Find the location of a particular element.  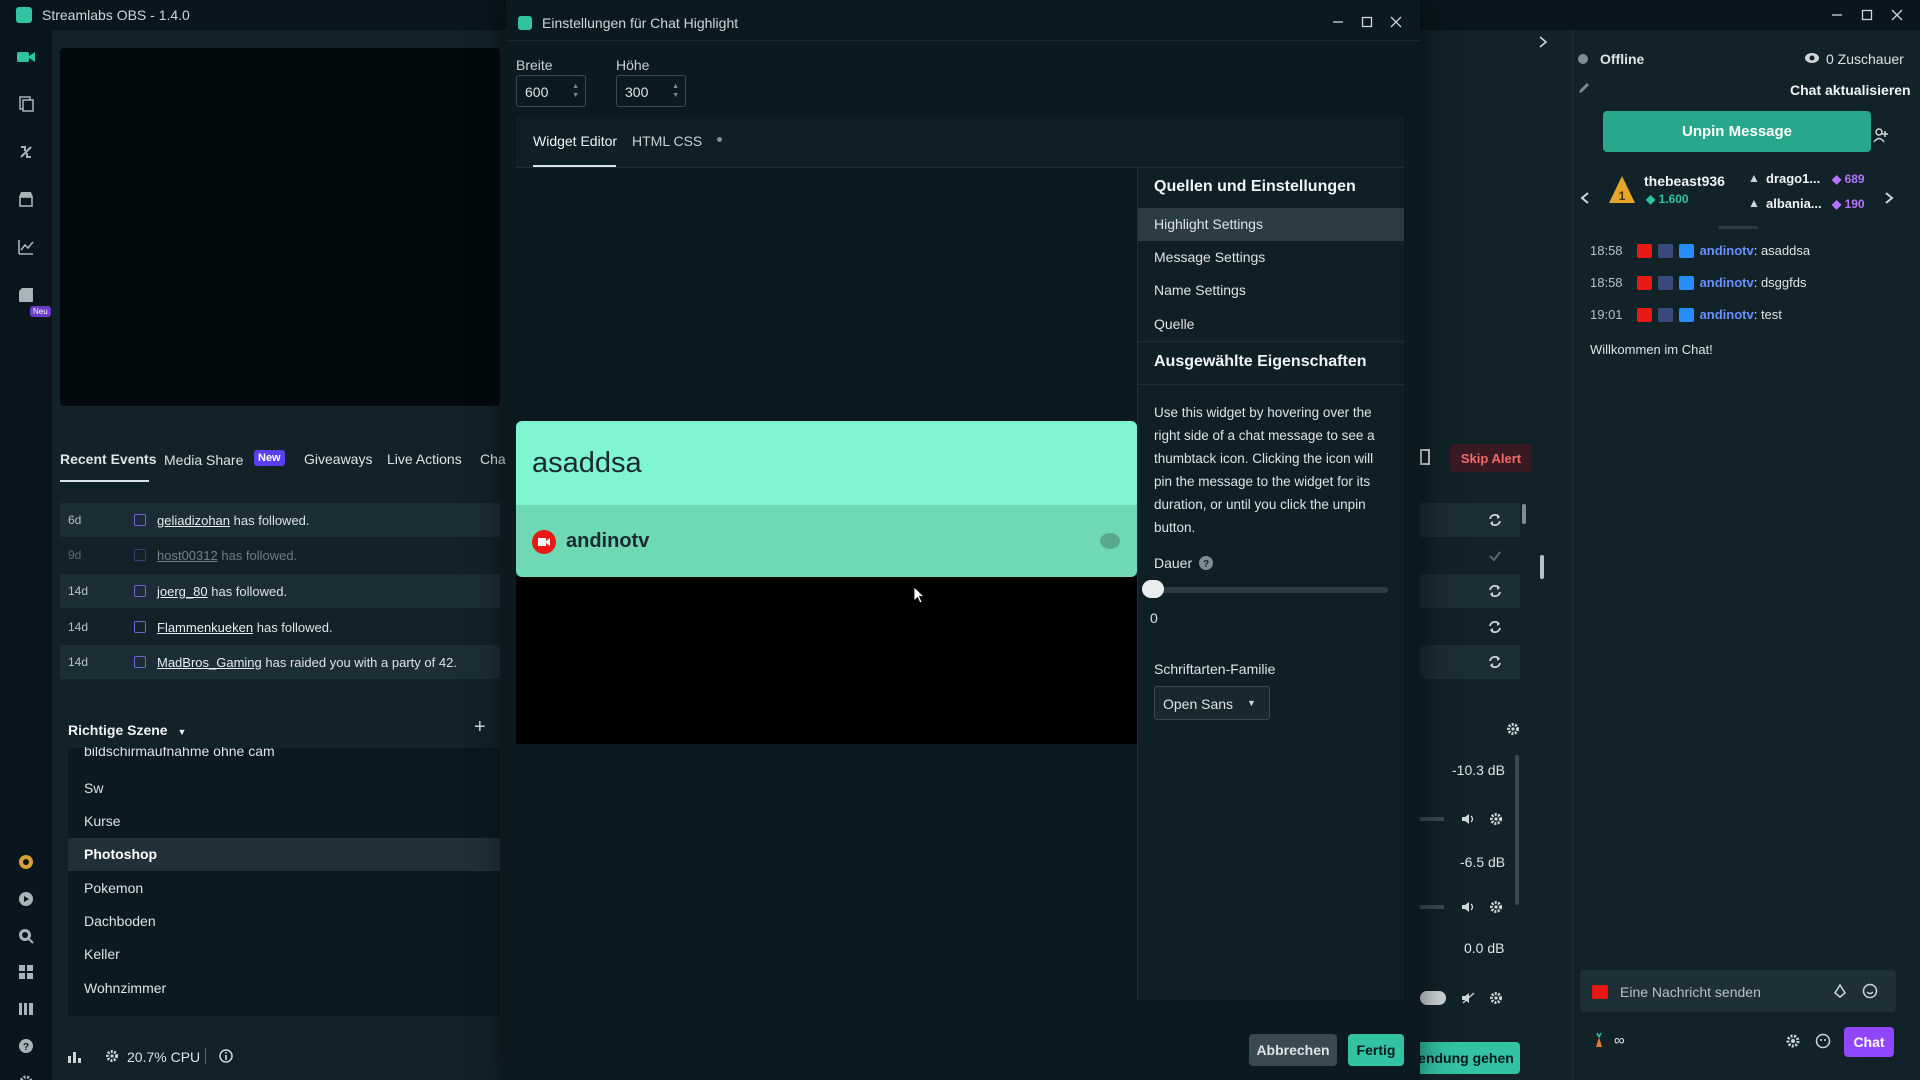

tab-live-actions: Live Actions is located at coordinates (424, 459).